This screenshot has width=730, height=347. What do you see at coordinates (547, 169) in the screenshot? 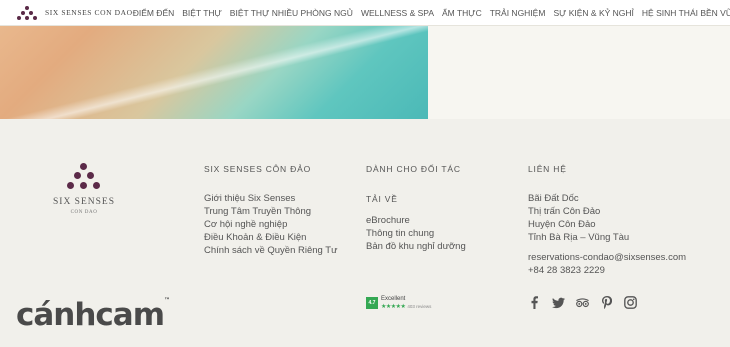
I see `footer-heading-contact: LIÊN HỆ` at bounding box center [547, 169].